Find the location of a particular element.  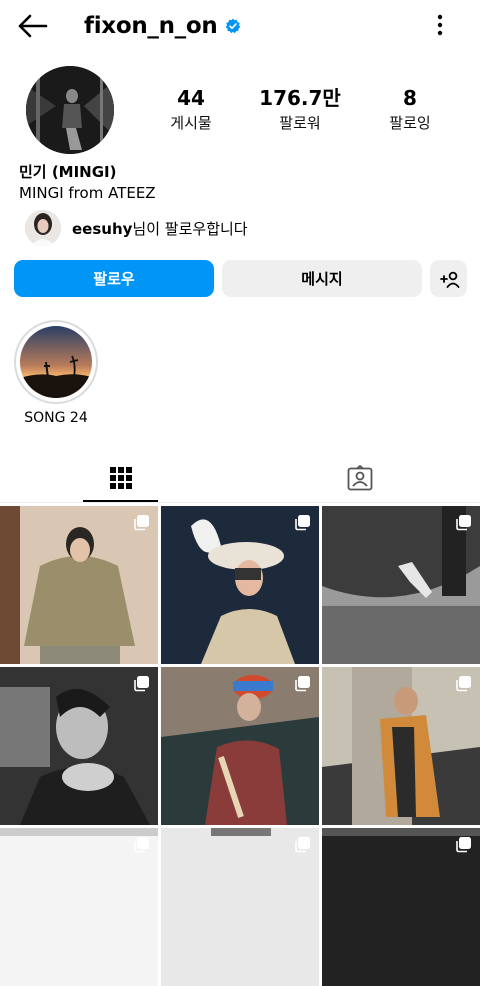

message-button: 메시지 is located at coordinates (322, 278).